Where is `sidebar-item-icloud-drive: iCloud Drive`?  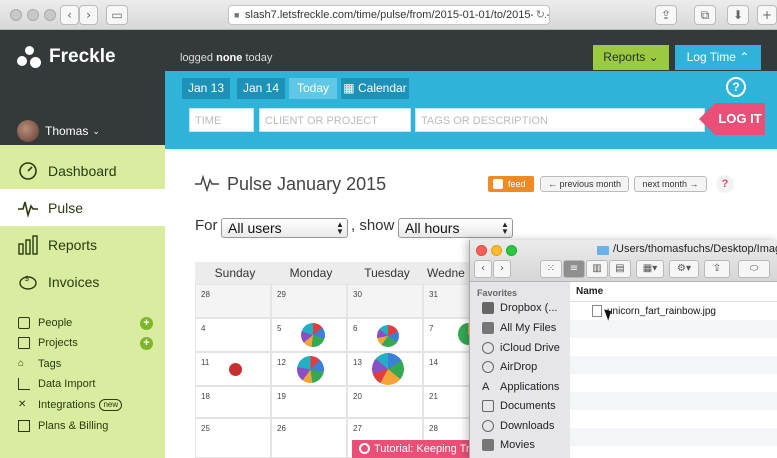 sidebar-item-icloud-drive: iCloud Drive is located at coordinates (521, 348).